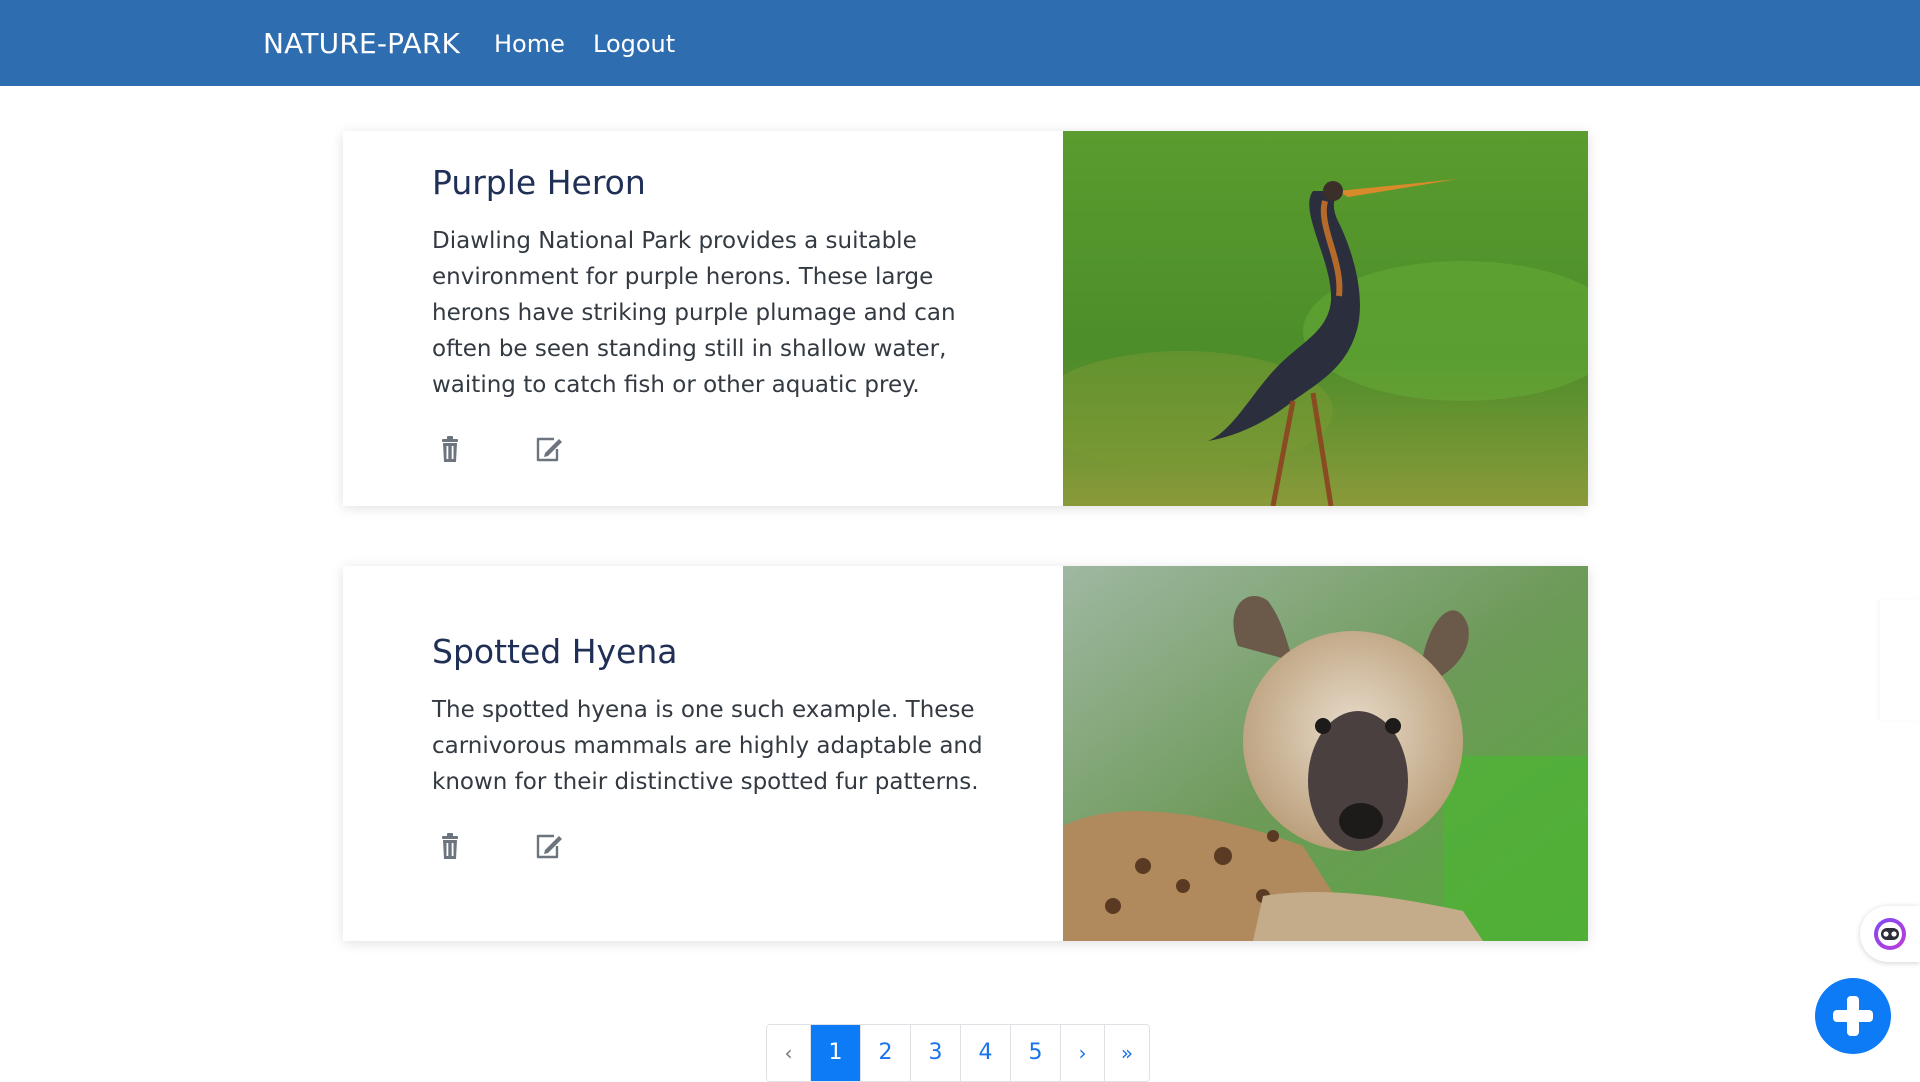 The image size is (1920, 1082). What do you see at coordinates (936, 1053) in the screenshot?
I see `pagination-page-3: 3` at bounding box center [936, 1053].